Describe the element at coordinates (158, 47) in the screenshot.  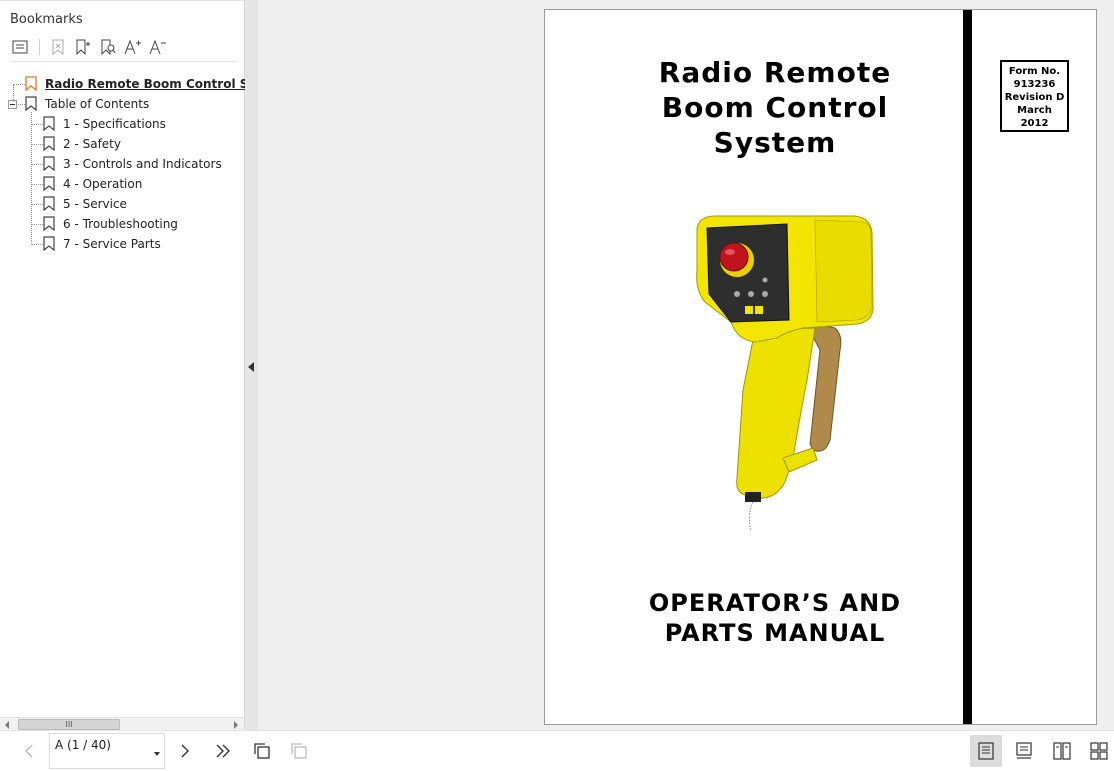
I see `decrease-font-icon` at that location.